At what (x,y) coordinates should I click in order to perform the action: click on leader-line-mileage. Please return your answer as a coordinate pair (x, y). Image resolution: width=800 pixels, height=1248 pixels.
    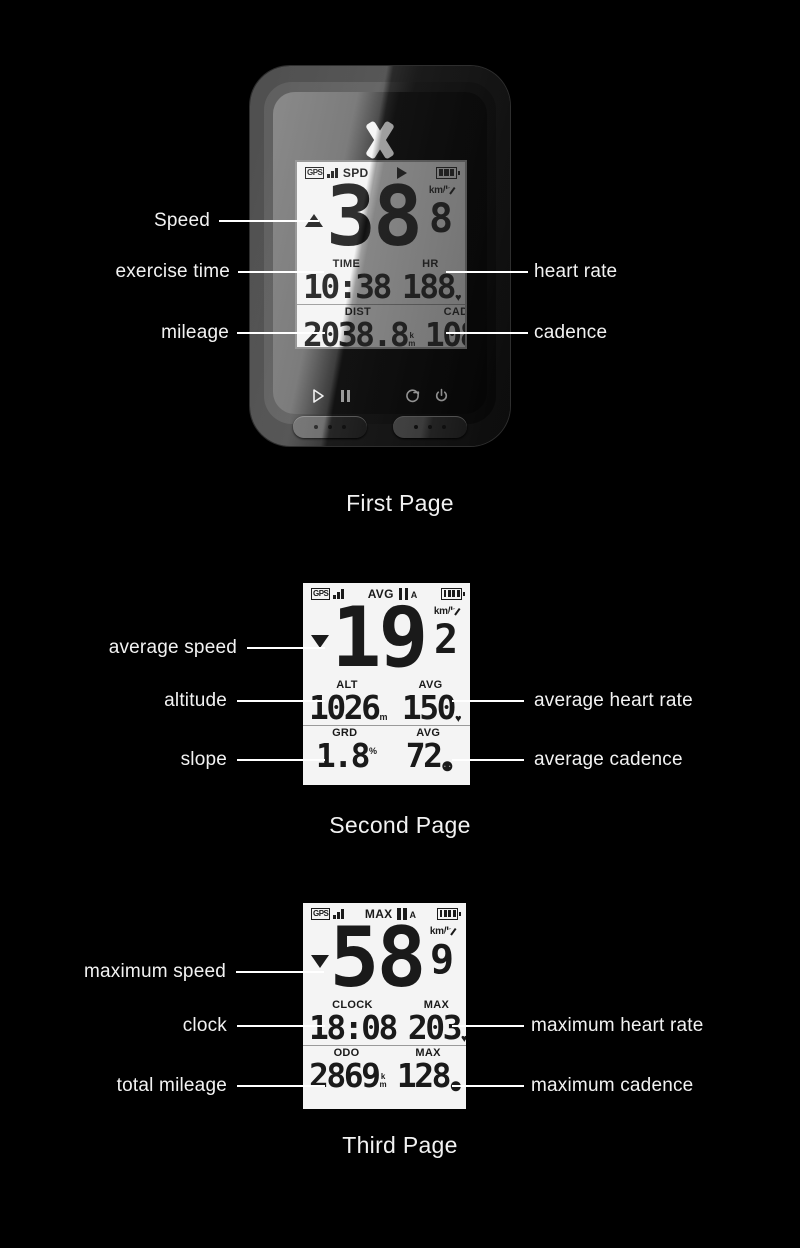
    Looking at the image, I should click on (281, 333).